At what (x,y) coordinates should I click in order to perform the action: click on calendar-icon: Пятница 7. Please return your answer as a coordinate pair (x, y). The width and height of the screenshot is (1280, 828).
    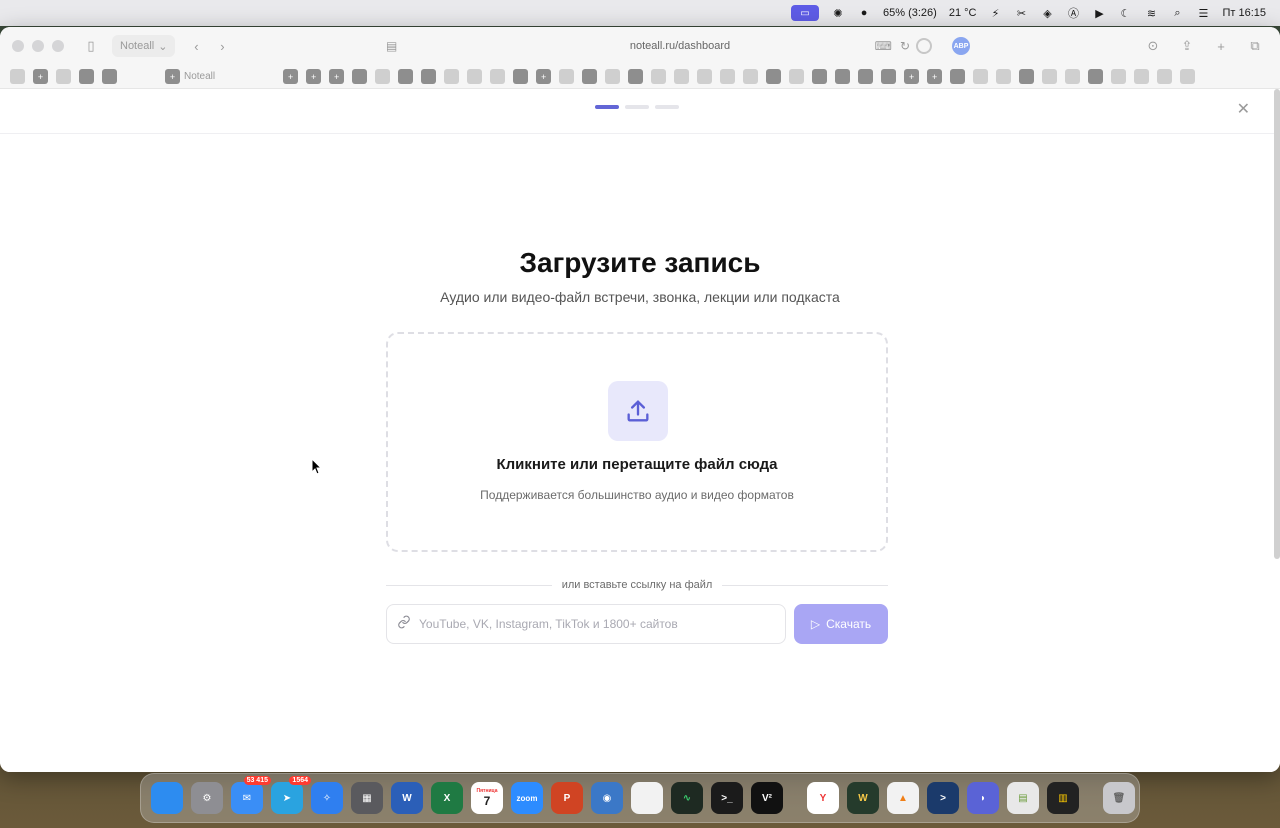
    Looking at the image, I should click on (487, 798).